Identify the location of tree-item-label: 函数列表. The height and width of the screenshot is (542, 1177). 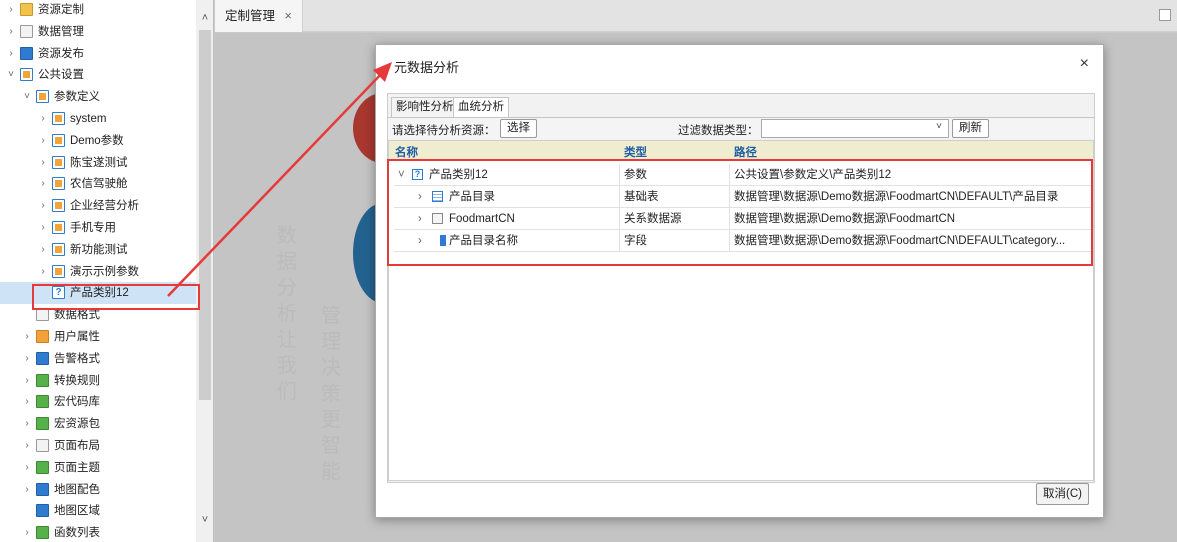
(77, 533).